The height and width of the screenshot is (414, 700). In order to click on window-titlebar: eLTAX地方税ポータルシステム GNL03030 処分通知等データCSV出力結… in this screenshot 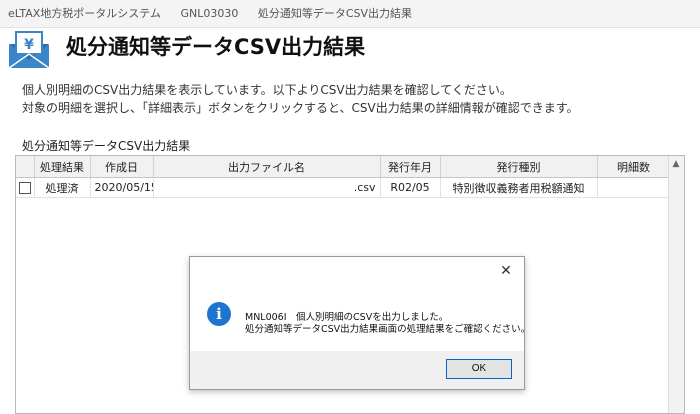, I will do `click(350, 14)`.